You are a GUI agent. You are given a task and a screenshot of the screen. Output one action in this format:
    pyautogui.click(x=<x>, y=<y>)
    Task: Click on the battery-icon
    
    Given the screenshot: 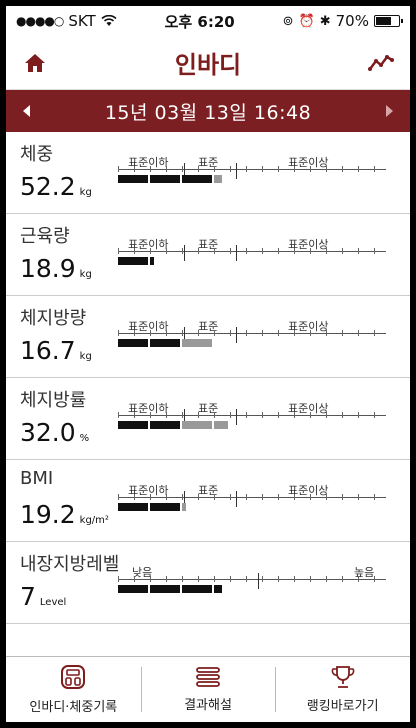 What is the action you would take?
    pyautogui.click(x=388, y=21)
    